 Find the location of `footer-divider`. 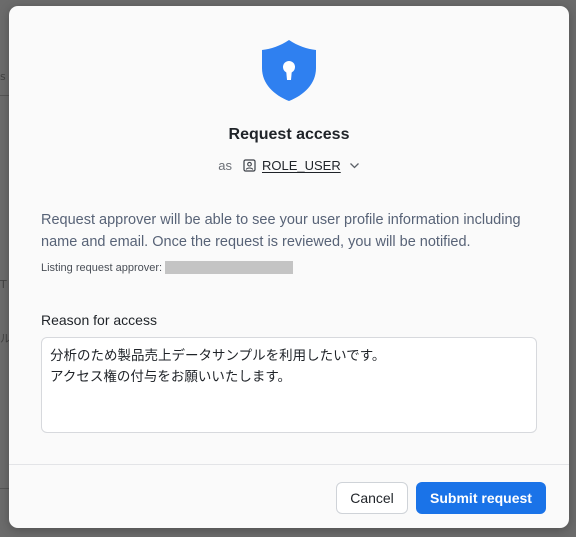

footer-divider is located at coordinates (289, 464).